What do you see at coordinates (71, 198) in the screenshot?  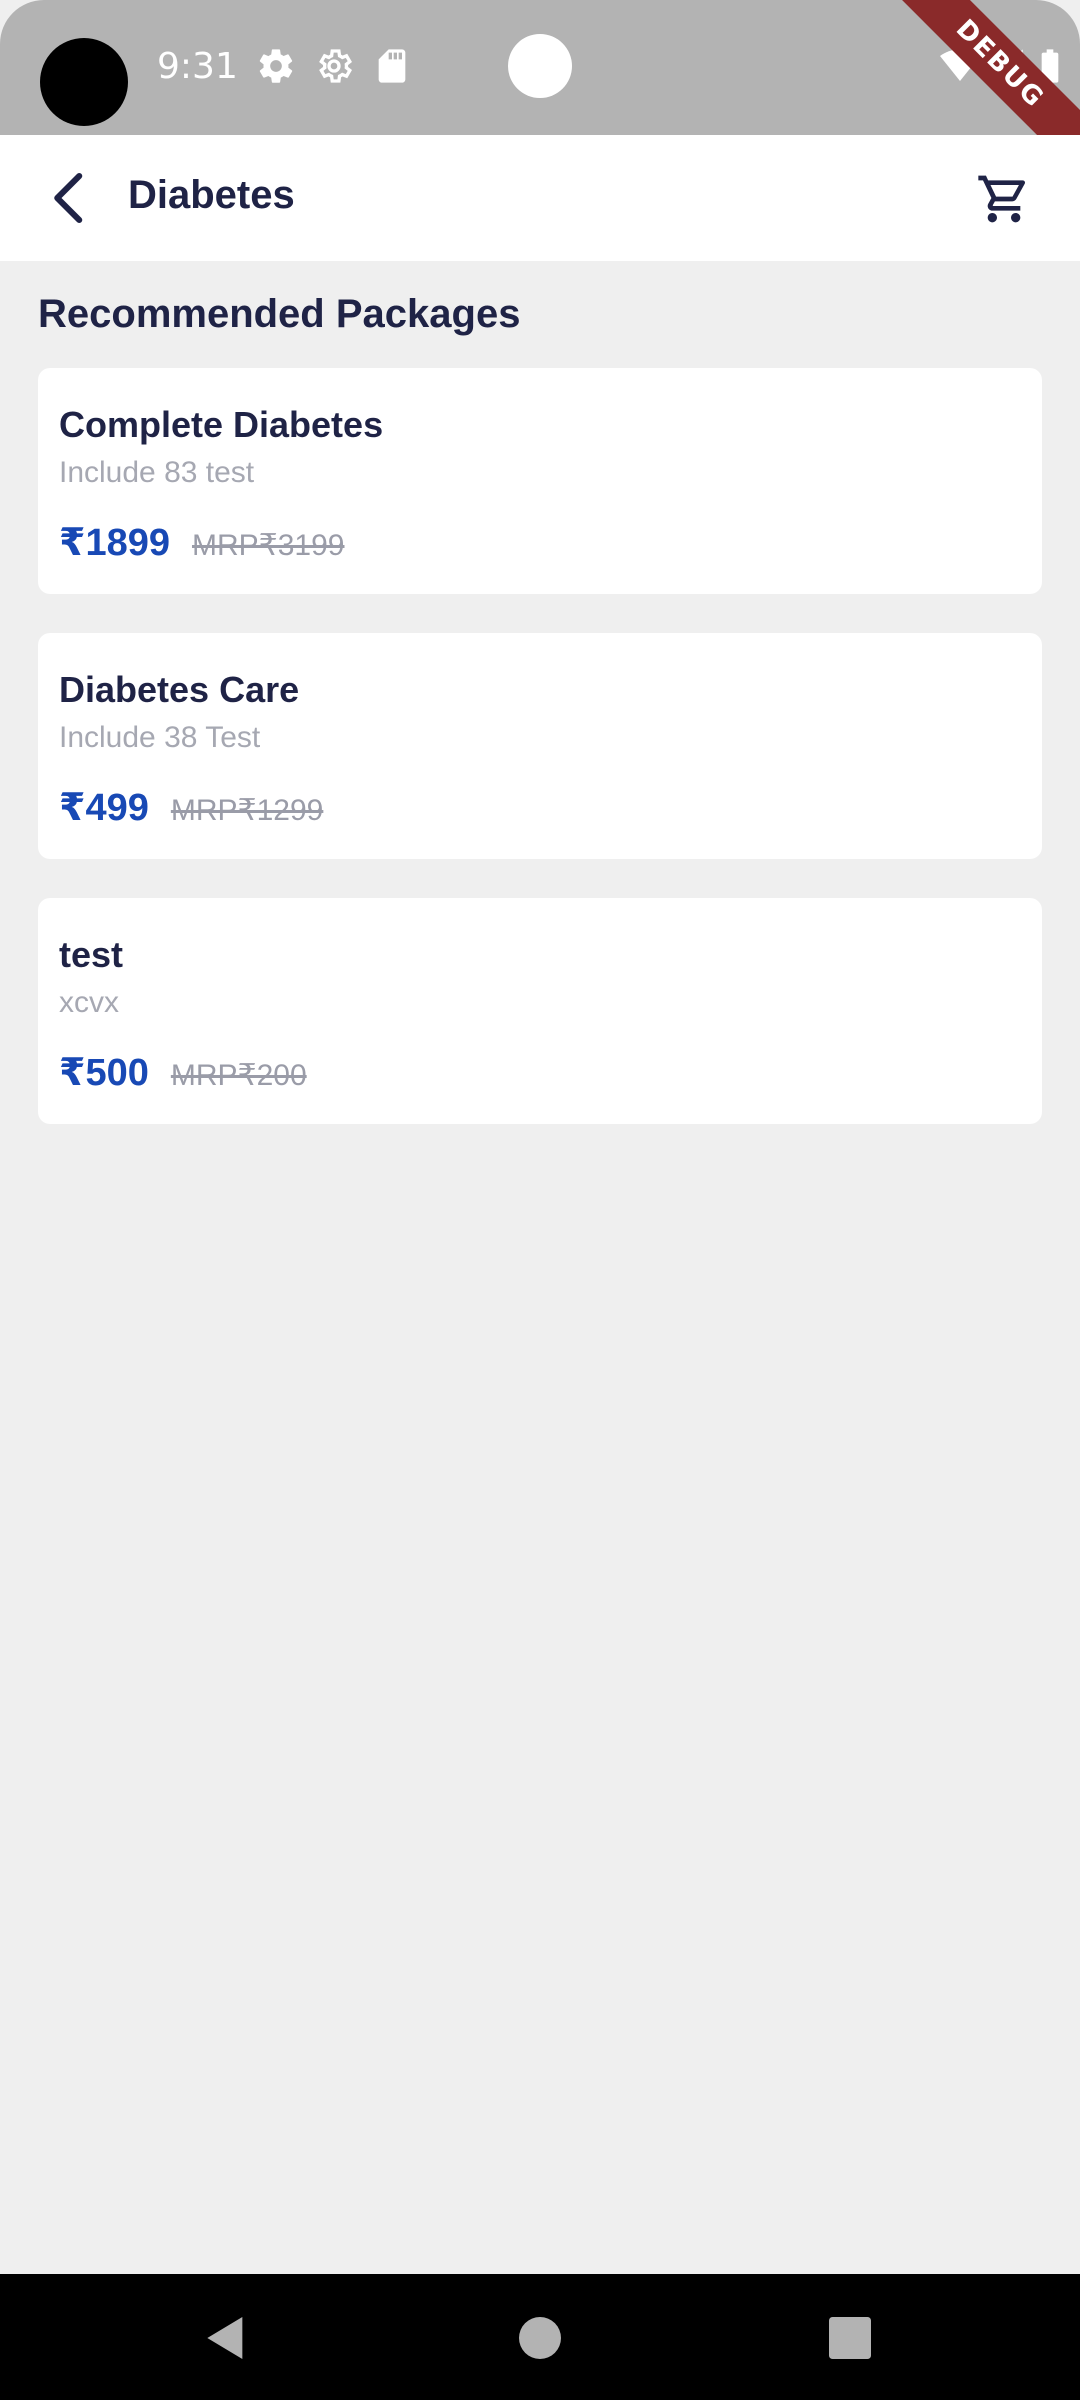 I see `back-arrow-icon` at bounding box center [71, 198].